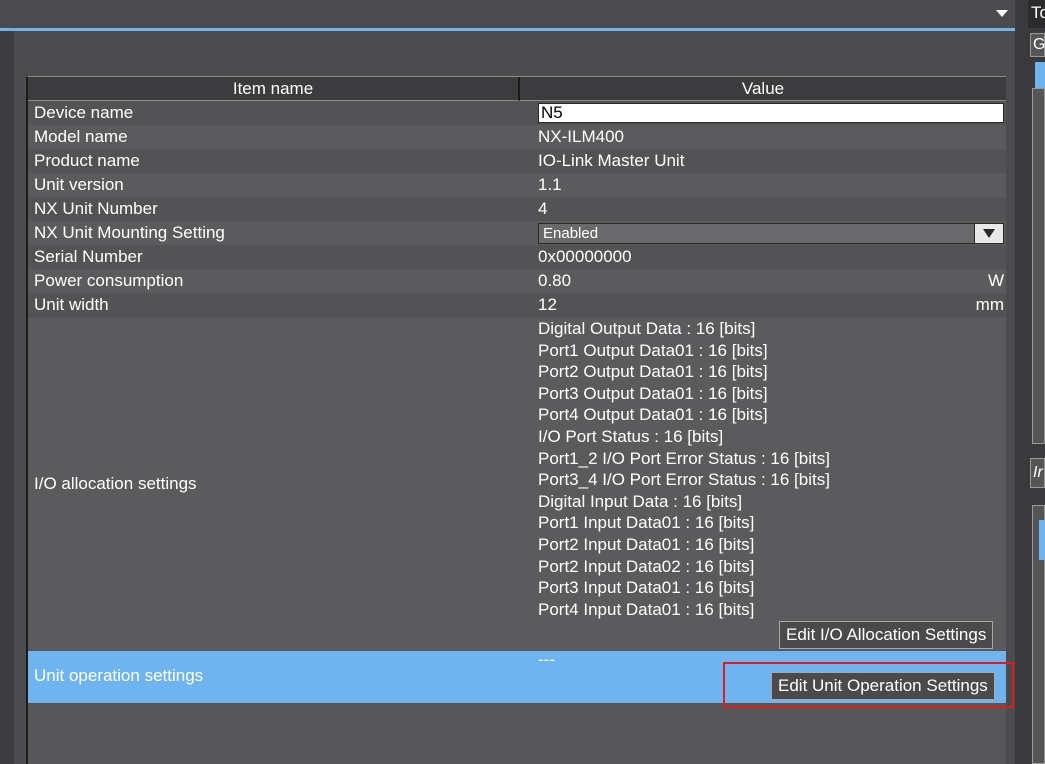 This screenshot has height=764, width=1045. Describe the element at coordinates (7, 397) in the screenshot. I see `left-splitter` at that location.